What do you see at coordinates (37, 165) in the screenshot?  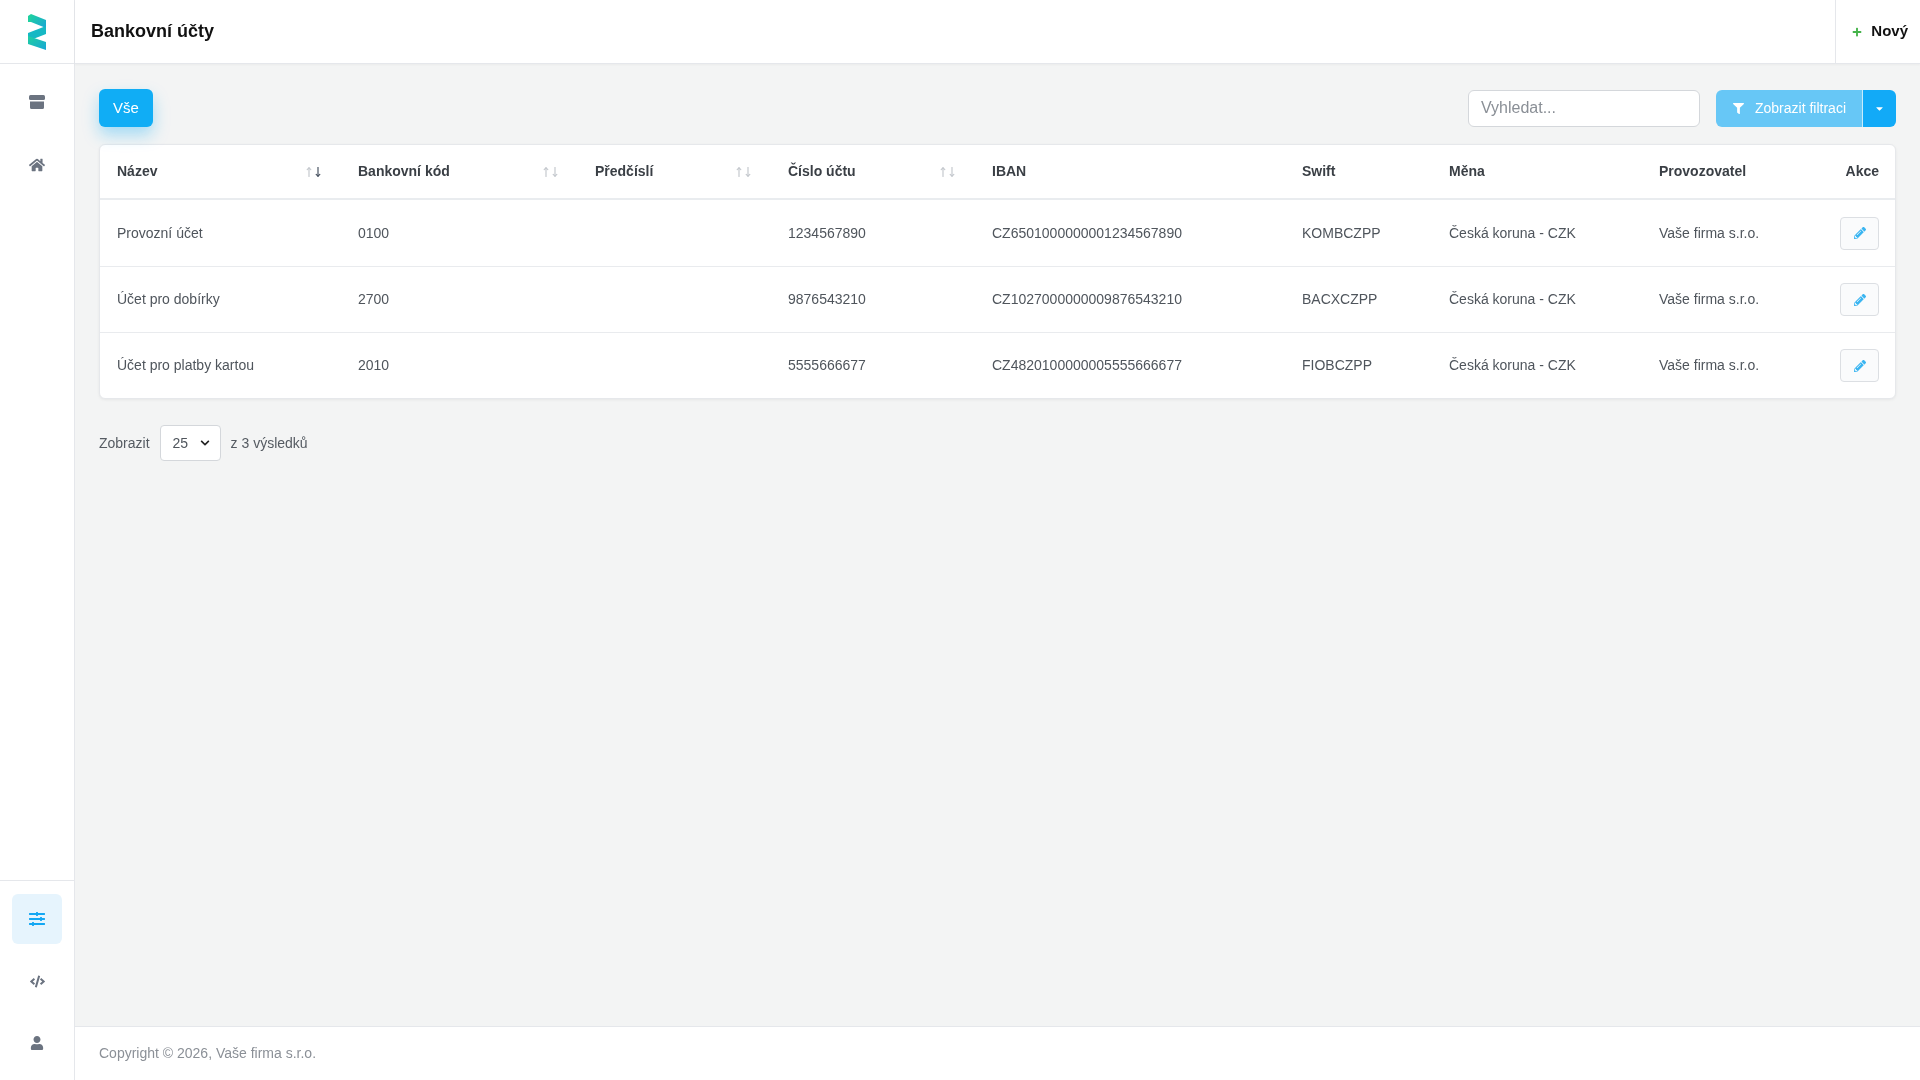 I see `home-icon` at bounding box center [37, 165].